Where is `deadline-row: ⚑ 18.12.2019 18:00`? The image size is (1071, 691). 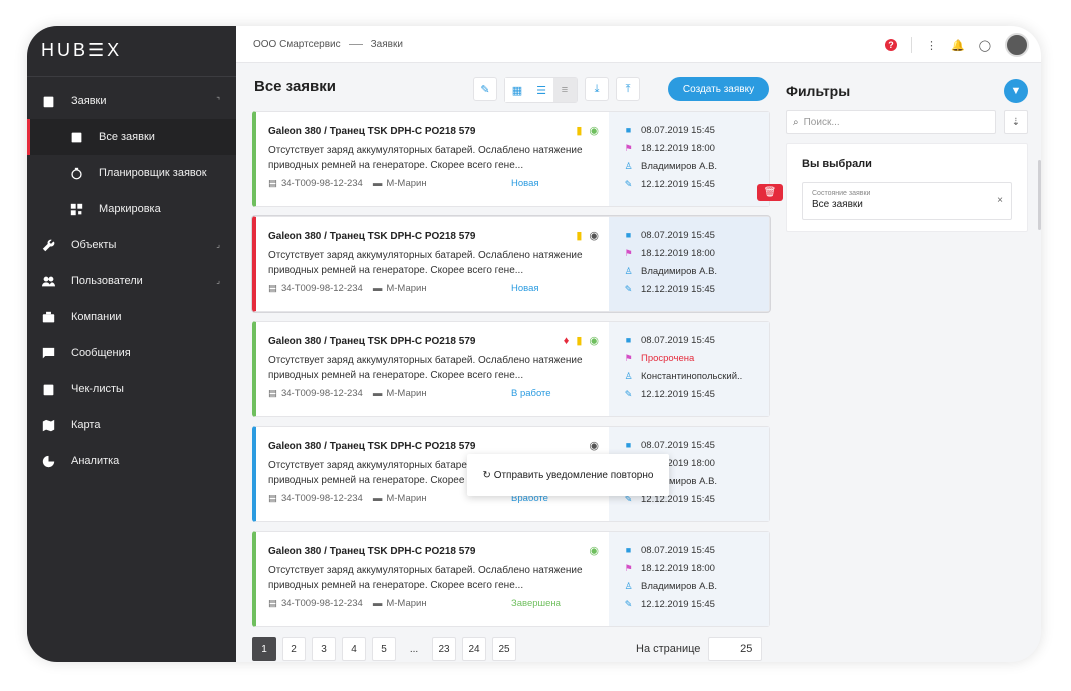 deadline-row: ⚑ 18.12.2019 18:00 is located at coordinates (696, 148).